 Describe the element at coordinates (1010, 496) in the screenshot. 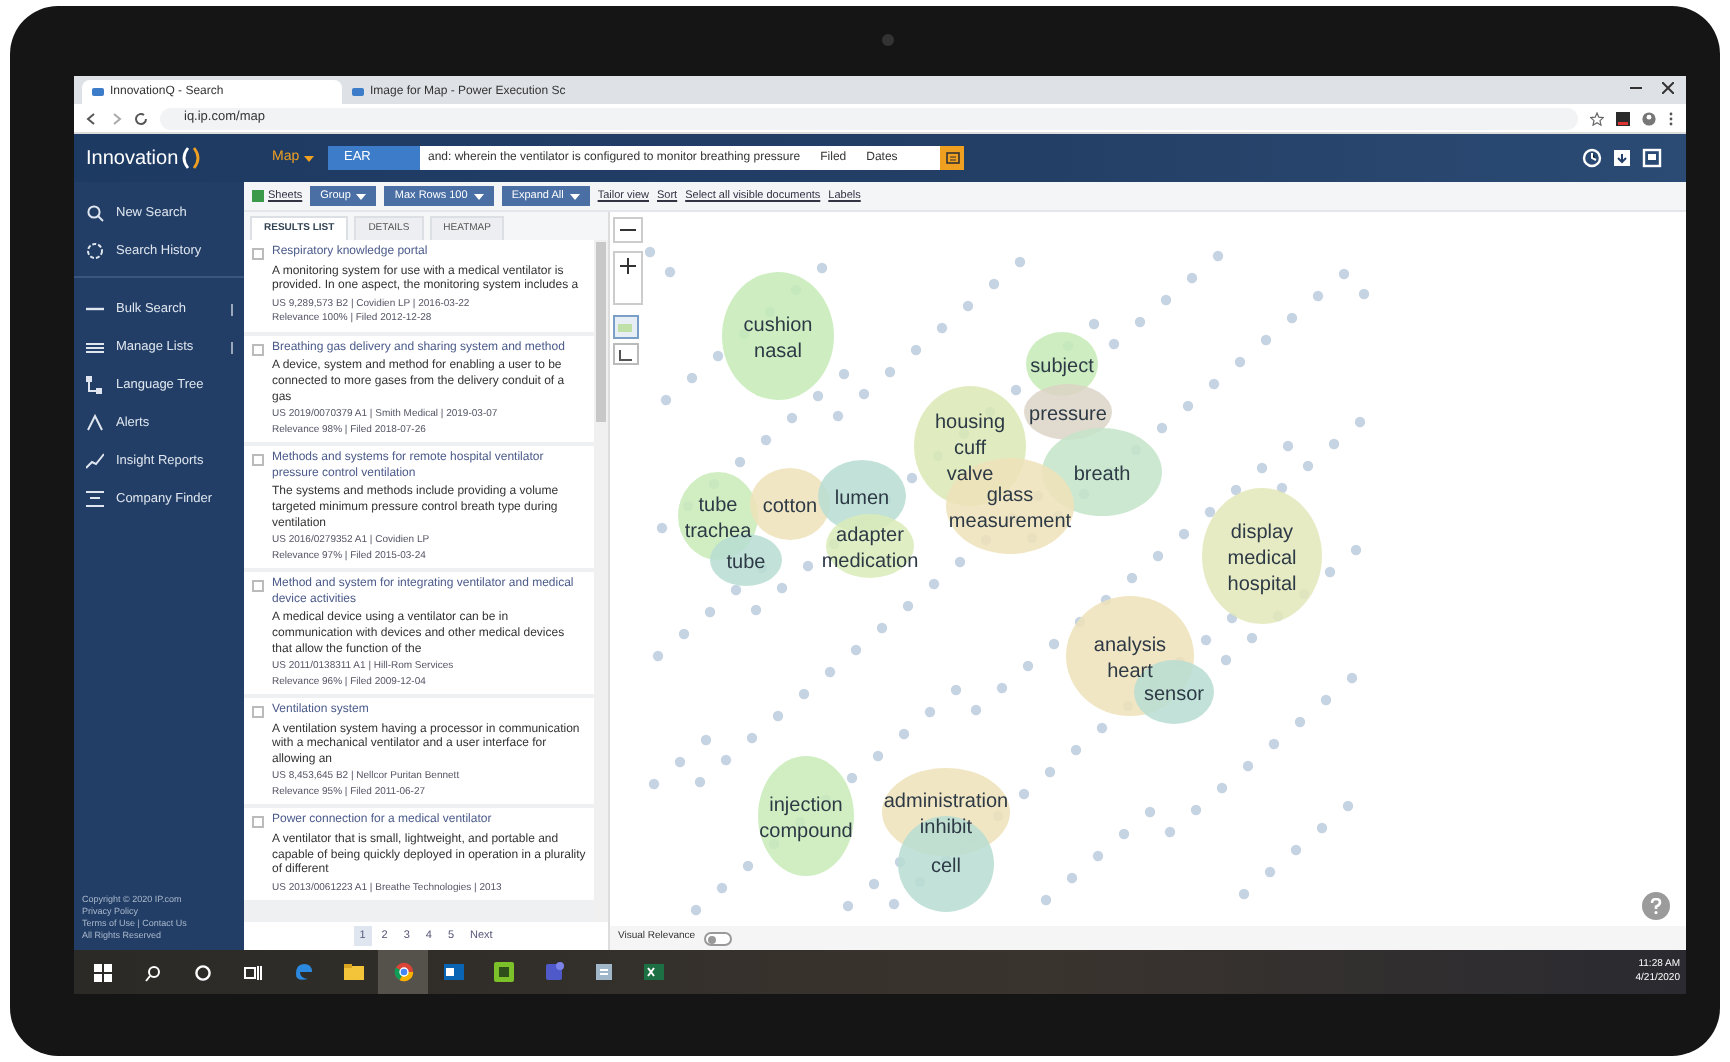

I see `cluster-label: glass` at that location.